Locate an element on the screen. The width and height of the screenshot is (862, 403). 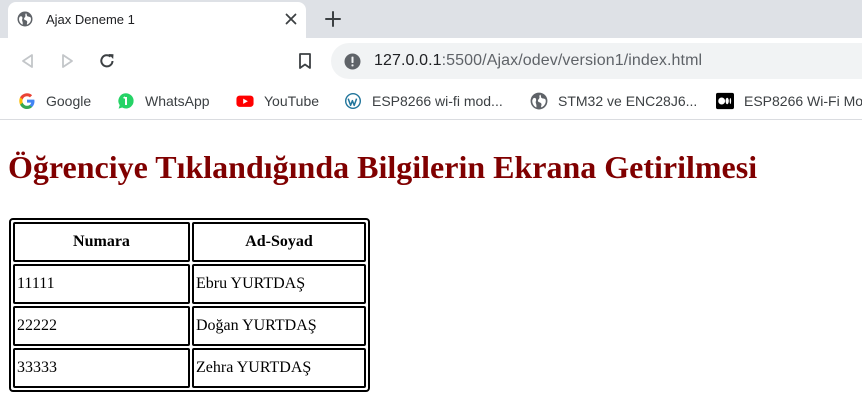
back-arrow-icon is located at coordinates (28, 61).